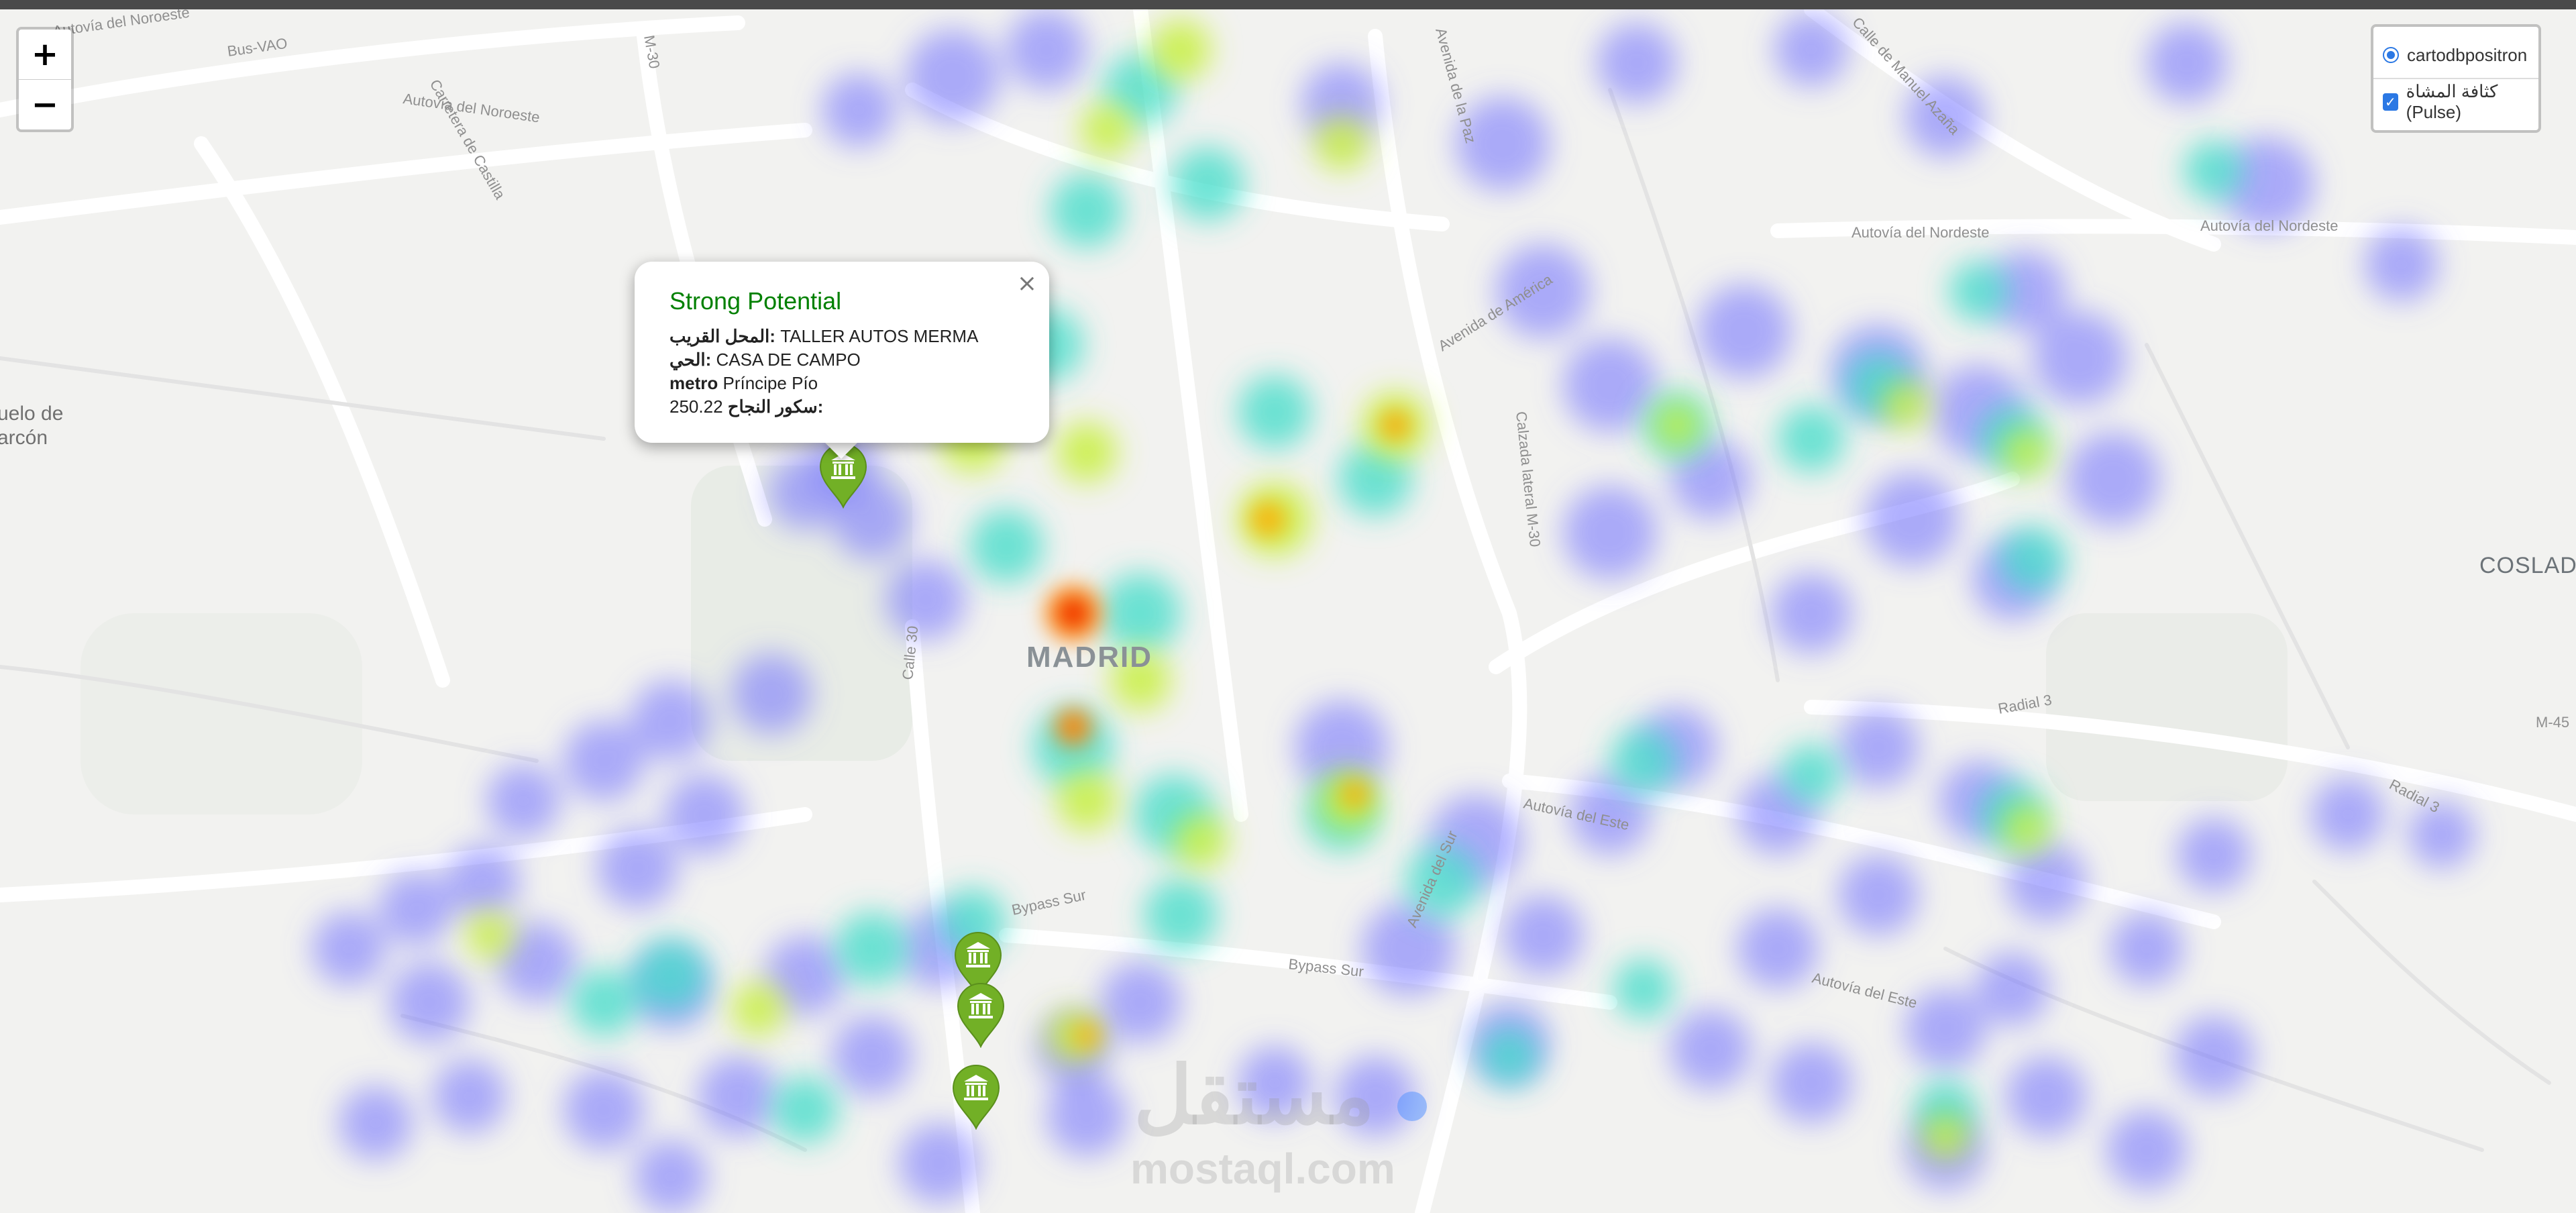 Image resolution: width=2576 pixels, height=1213 pixels. I want to click on popup-district-line: الحي: CASA DE CAMPO, so click(842, 360).